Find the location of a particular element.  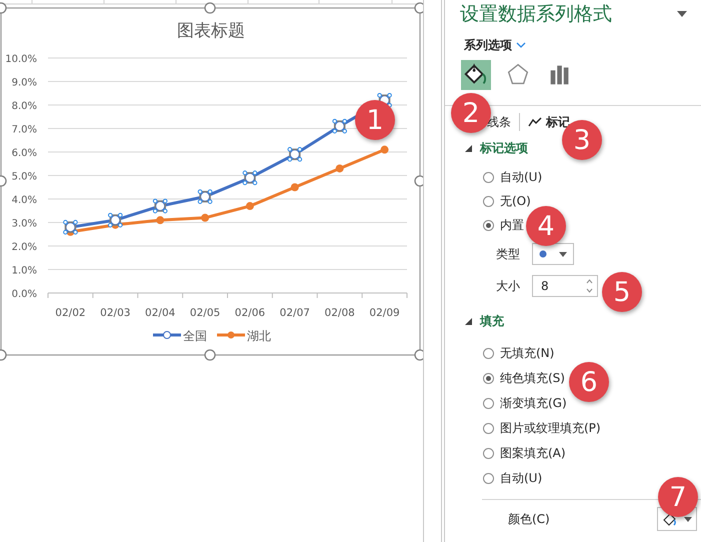

field-label: 类型 is located at coordinates (508, 254).